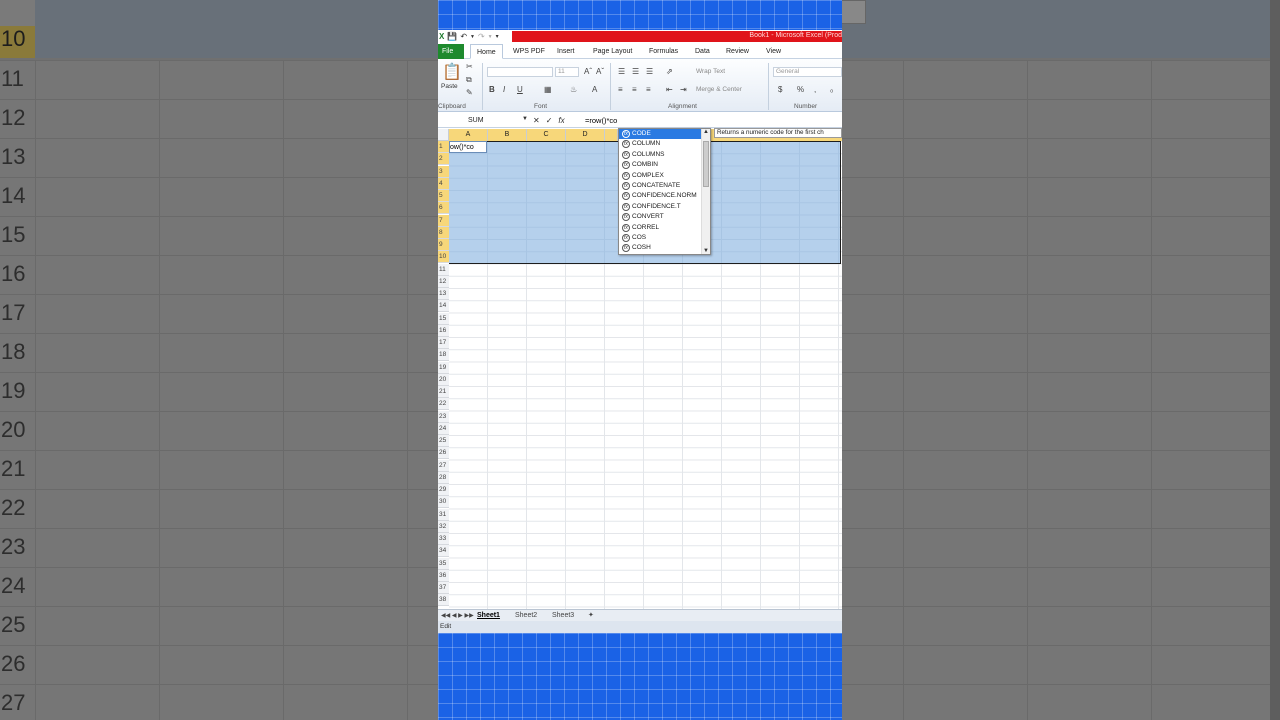 The width and height of the screenshot is (1280, 720). Describe the element at coordinates (529, 51) in the screenshot. I see `tab-wps-pdf: WPS PDF` at that location.